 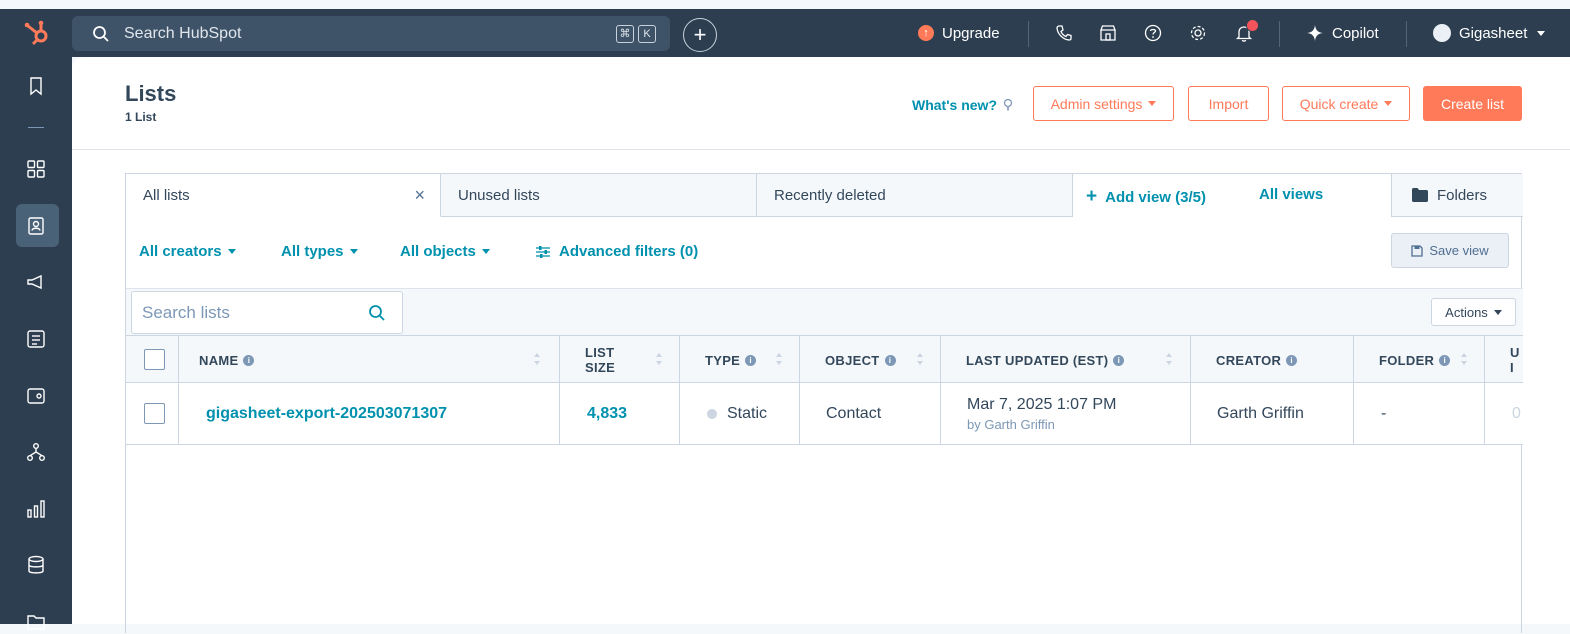 I want to click on tab-all-lists: All lists ×, so click(x=283, y=195).